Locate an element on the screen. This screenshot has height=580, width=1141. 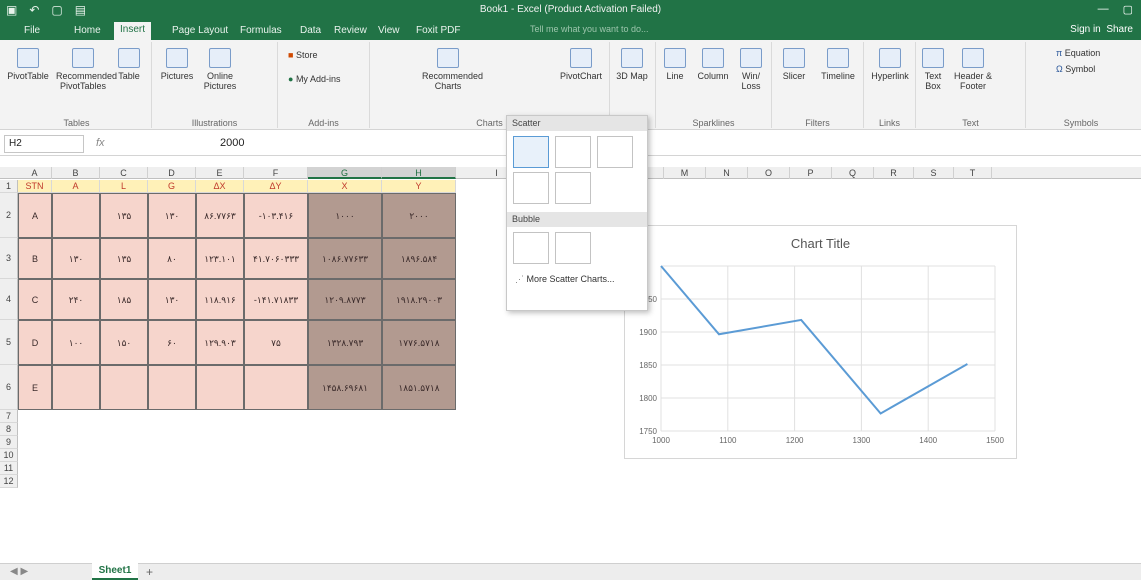
textbox-button: Text Box is located at coordinates (933, 67).